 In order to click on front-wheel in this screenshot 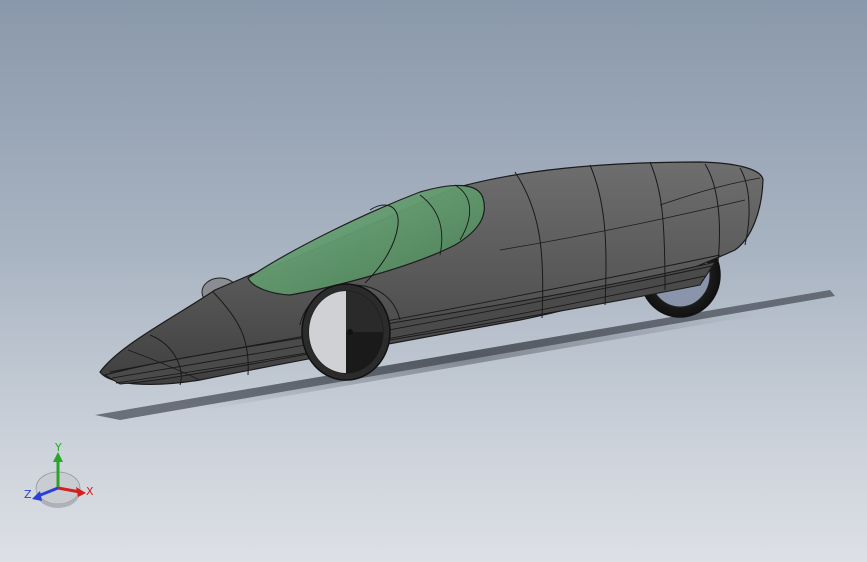, I will do `click(346, 332)`.